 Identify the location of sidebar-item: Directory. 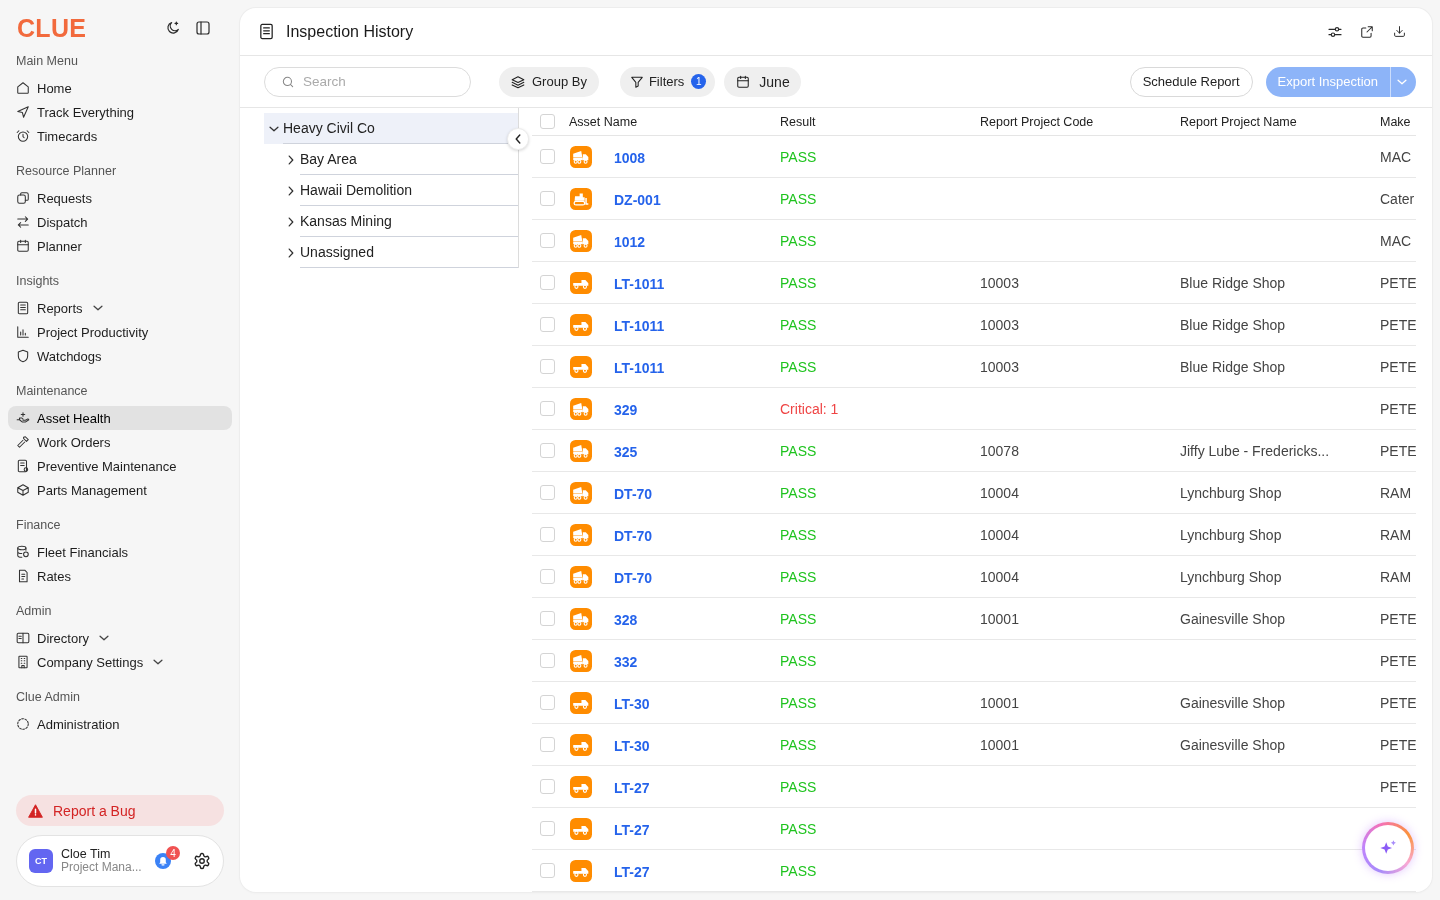
(120, 638).